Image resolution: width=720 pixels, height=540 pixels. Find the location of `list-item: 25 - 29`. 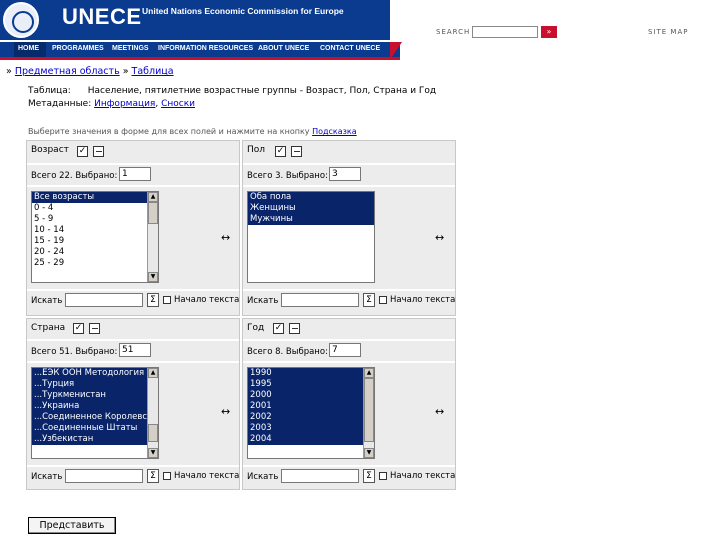

list-item: 25 - 29 is located at coordinates (89, 263).